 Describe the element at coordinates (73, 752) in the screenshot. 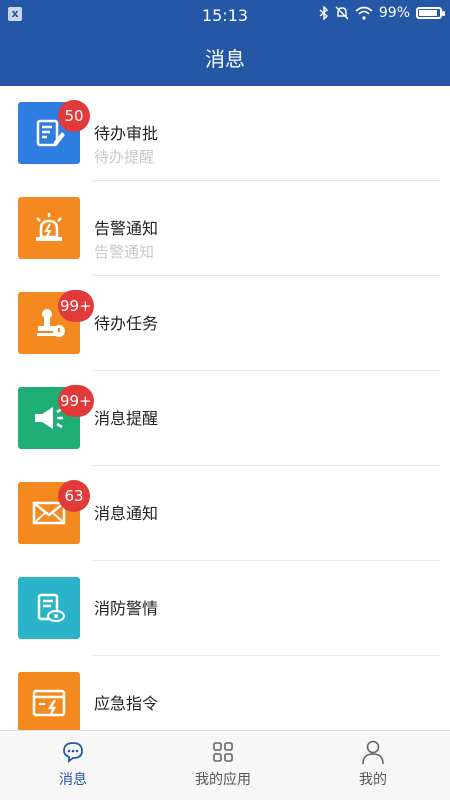

I see `chat-icon` at that location.